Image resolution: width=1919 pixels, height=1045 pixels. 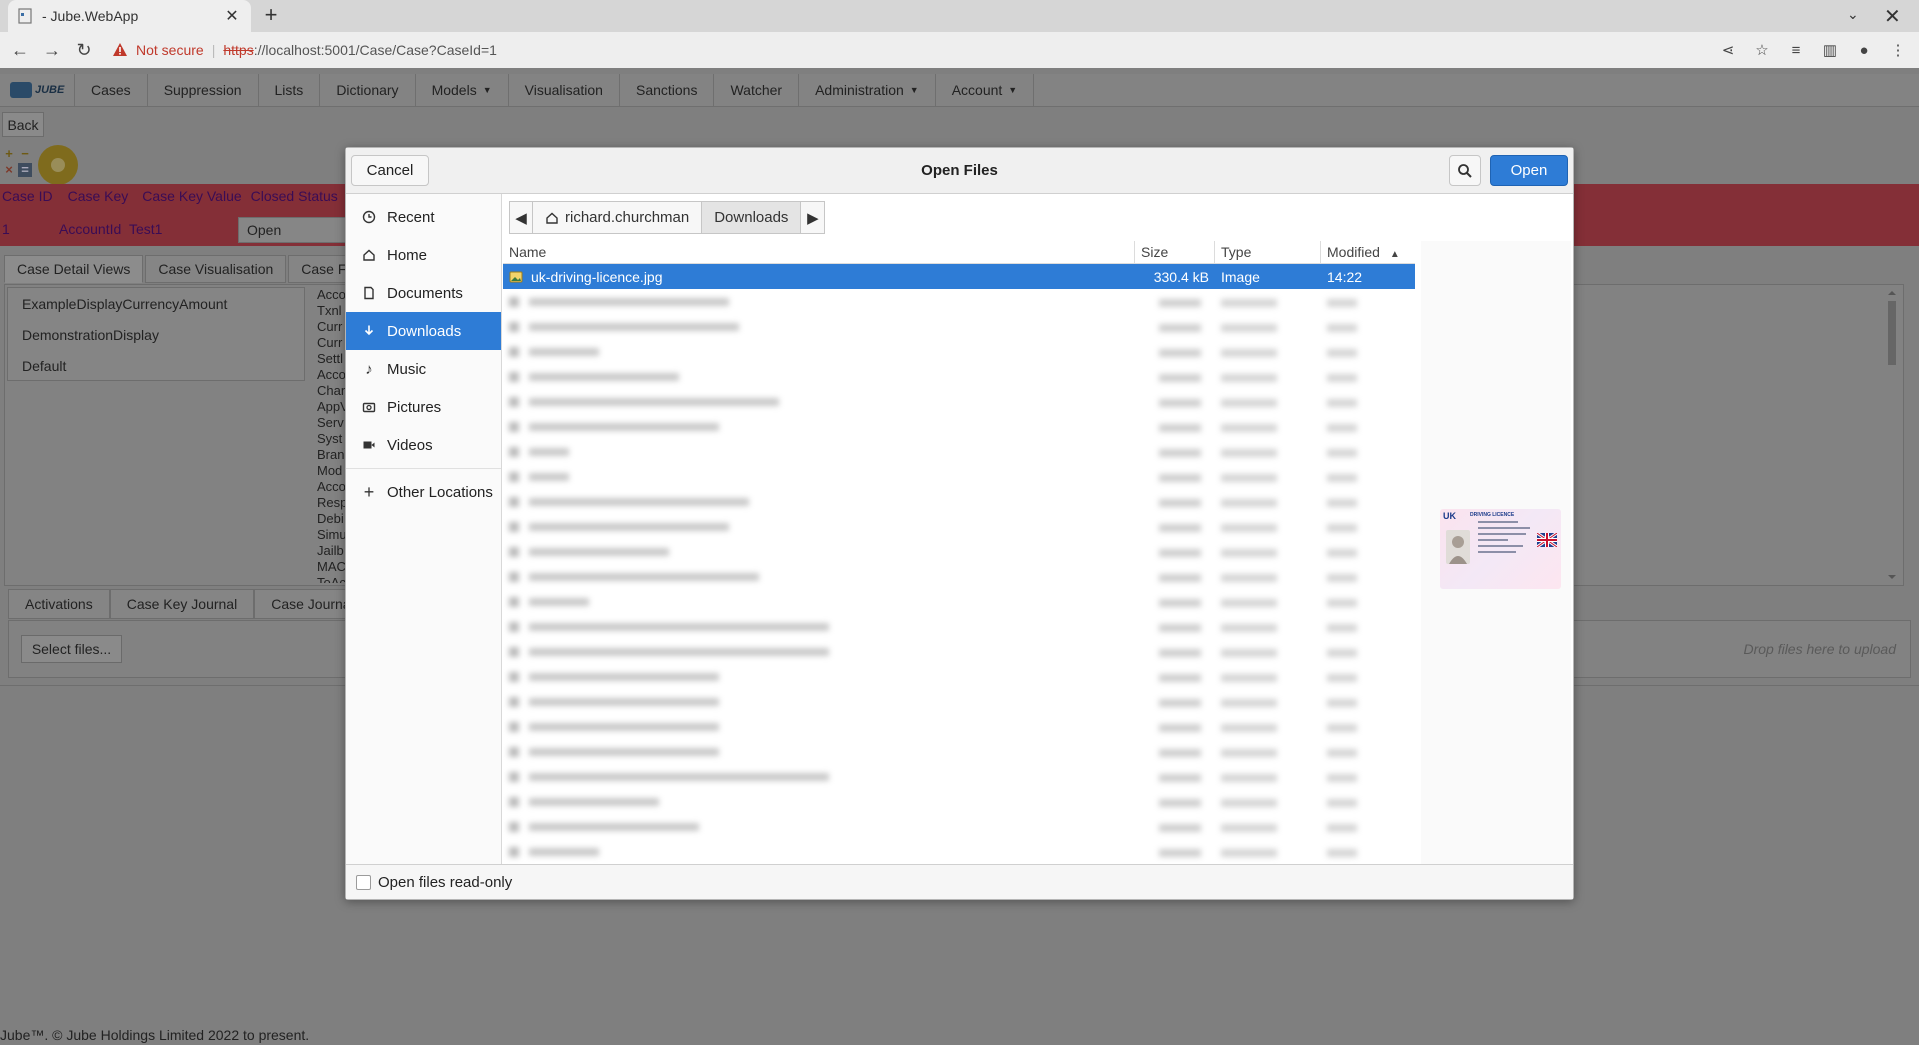 What do you see at coordinates (563, 90) in the screenshot?
I see `menu-item-visualisation: Visualisation` at bounding box center [563, 90].